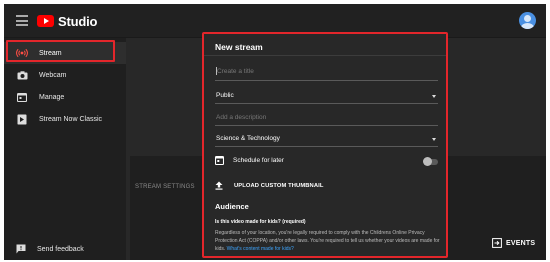  What do you see at coordinates (325, 45) in the screenshot?
I see `dialog-header: New stream` at bounding box center [325, 45].